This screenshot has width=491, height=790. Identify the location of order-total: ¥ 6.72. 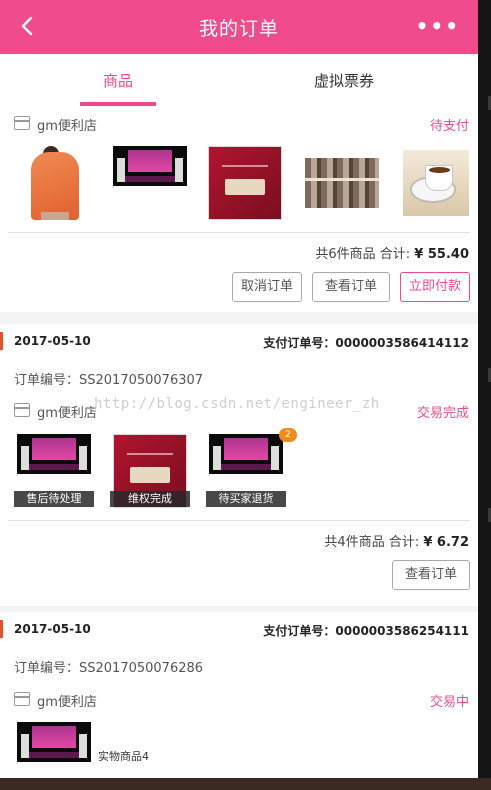
(446, 542).